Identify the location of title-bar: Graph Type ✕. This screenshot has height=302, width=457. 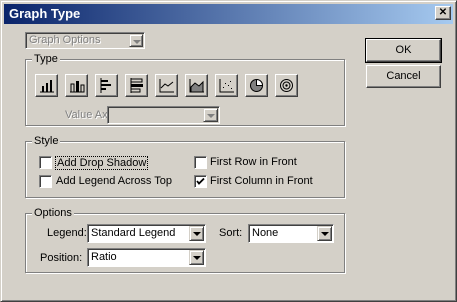
(228, 14).